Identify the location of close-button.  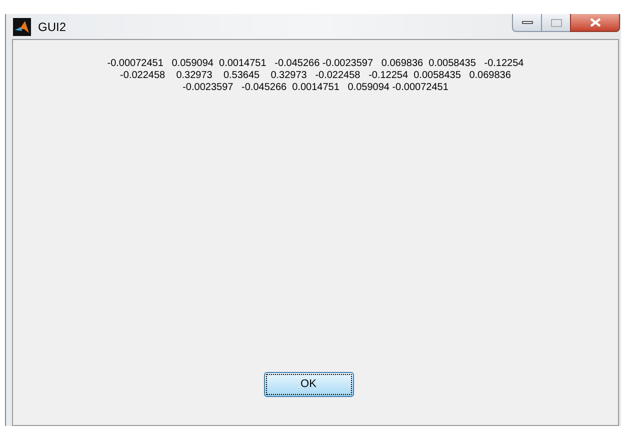
(595, 23).